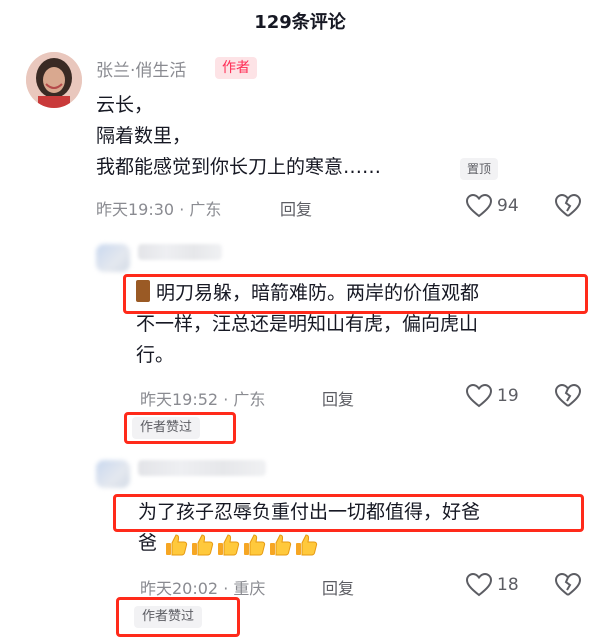 The width and height of the screenshot is (600, 640). I want to click on thumbs-up-emoji-row, so click(241, 545).